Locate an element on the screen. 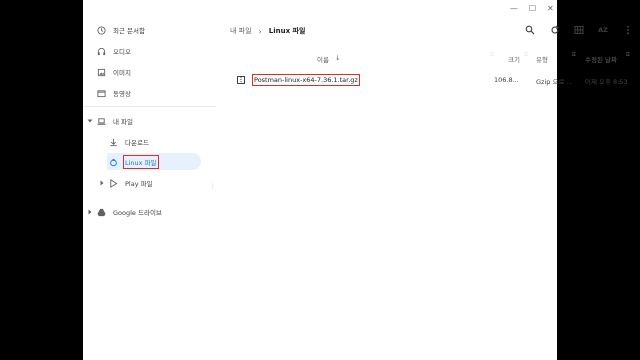 The image size is (640, 360). breadcrumb: 내 파일 › Linux 파일 is located at coordinates (267, 31).